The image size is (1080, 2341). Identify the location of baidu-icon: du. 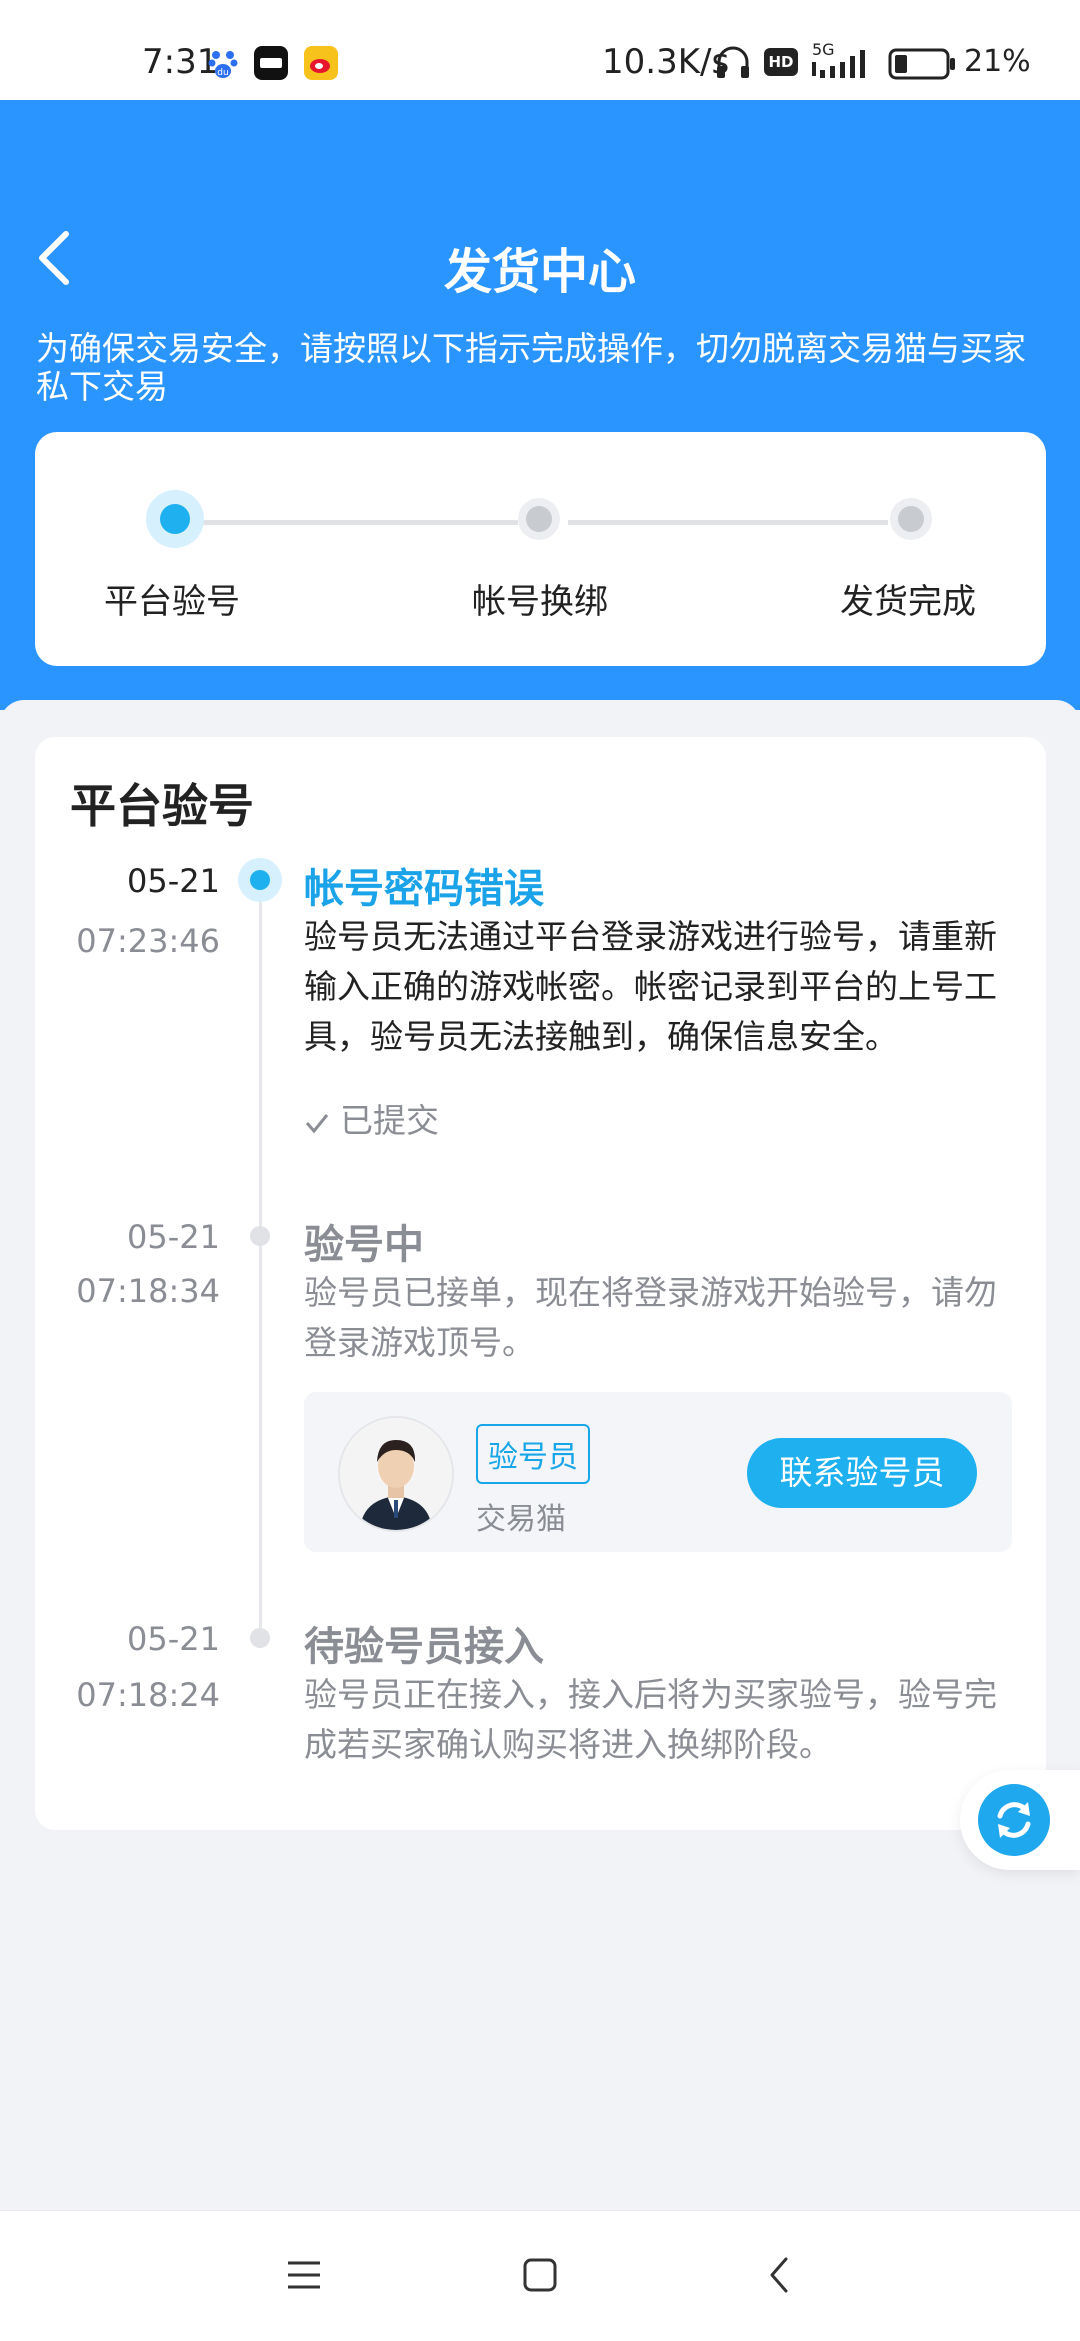
(223, 63).